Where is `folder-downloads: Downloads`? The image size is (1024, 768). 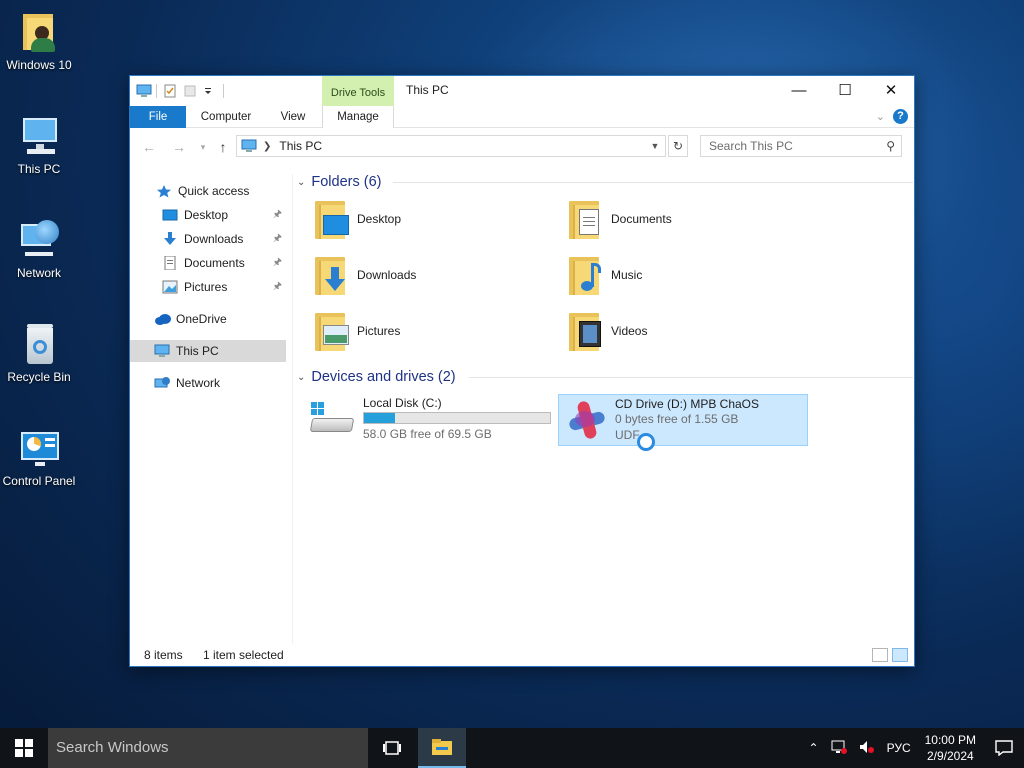 folder-downloads: Downloads is located at coordinates (436, 275).